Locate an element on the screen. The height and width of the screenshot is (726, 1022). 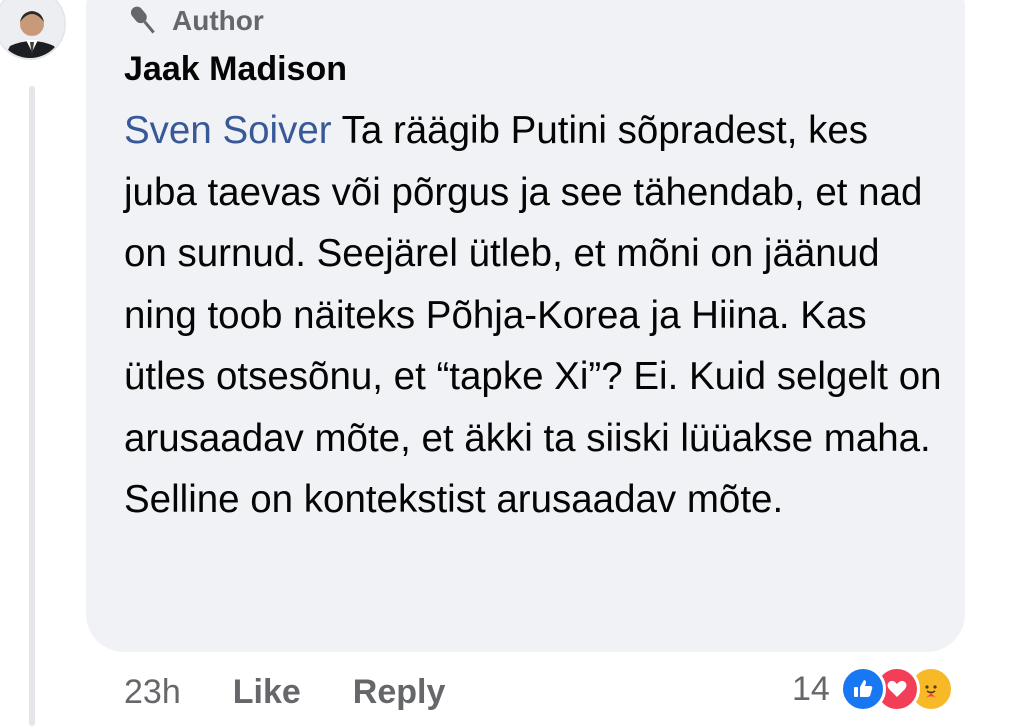
reaction-count: 14 is located at coordinates (811, 688).